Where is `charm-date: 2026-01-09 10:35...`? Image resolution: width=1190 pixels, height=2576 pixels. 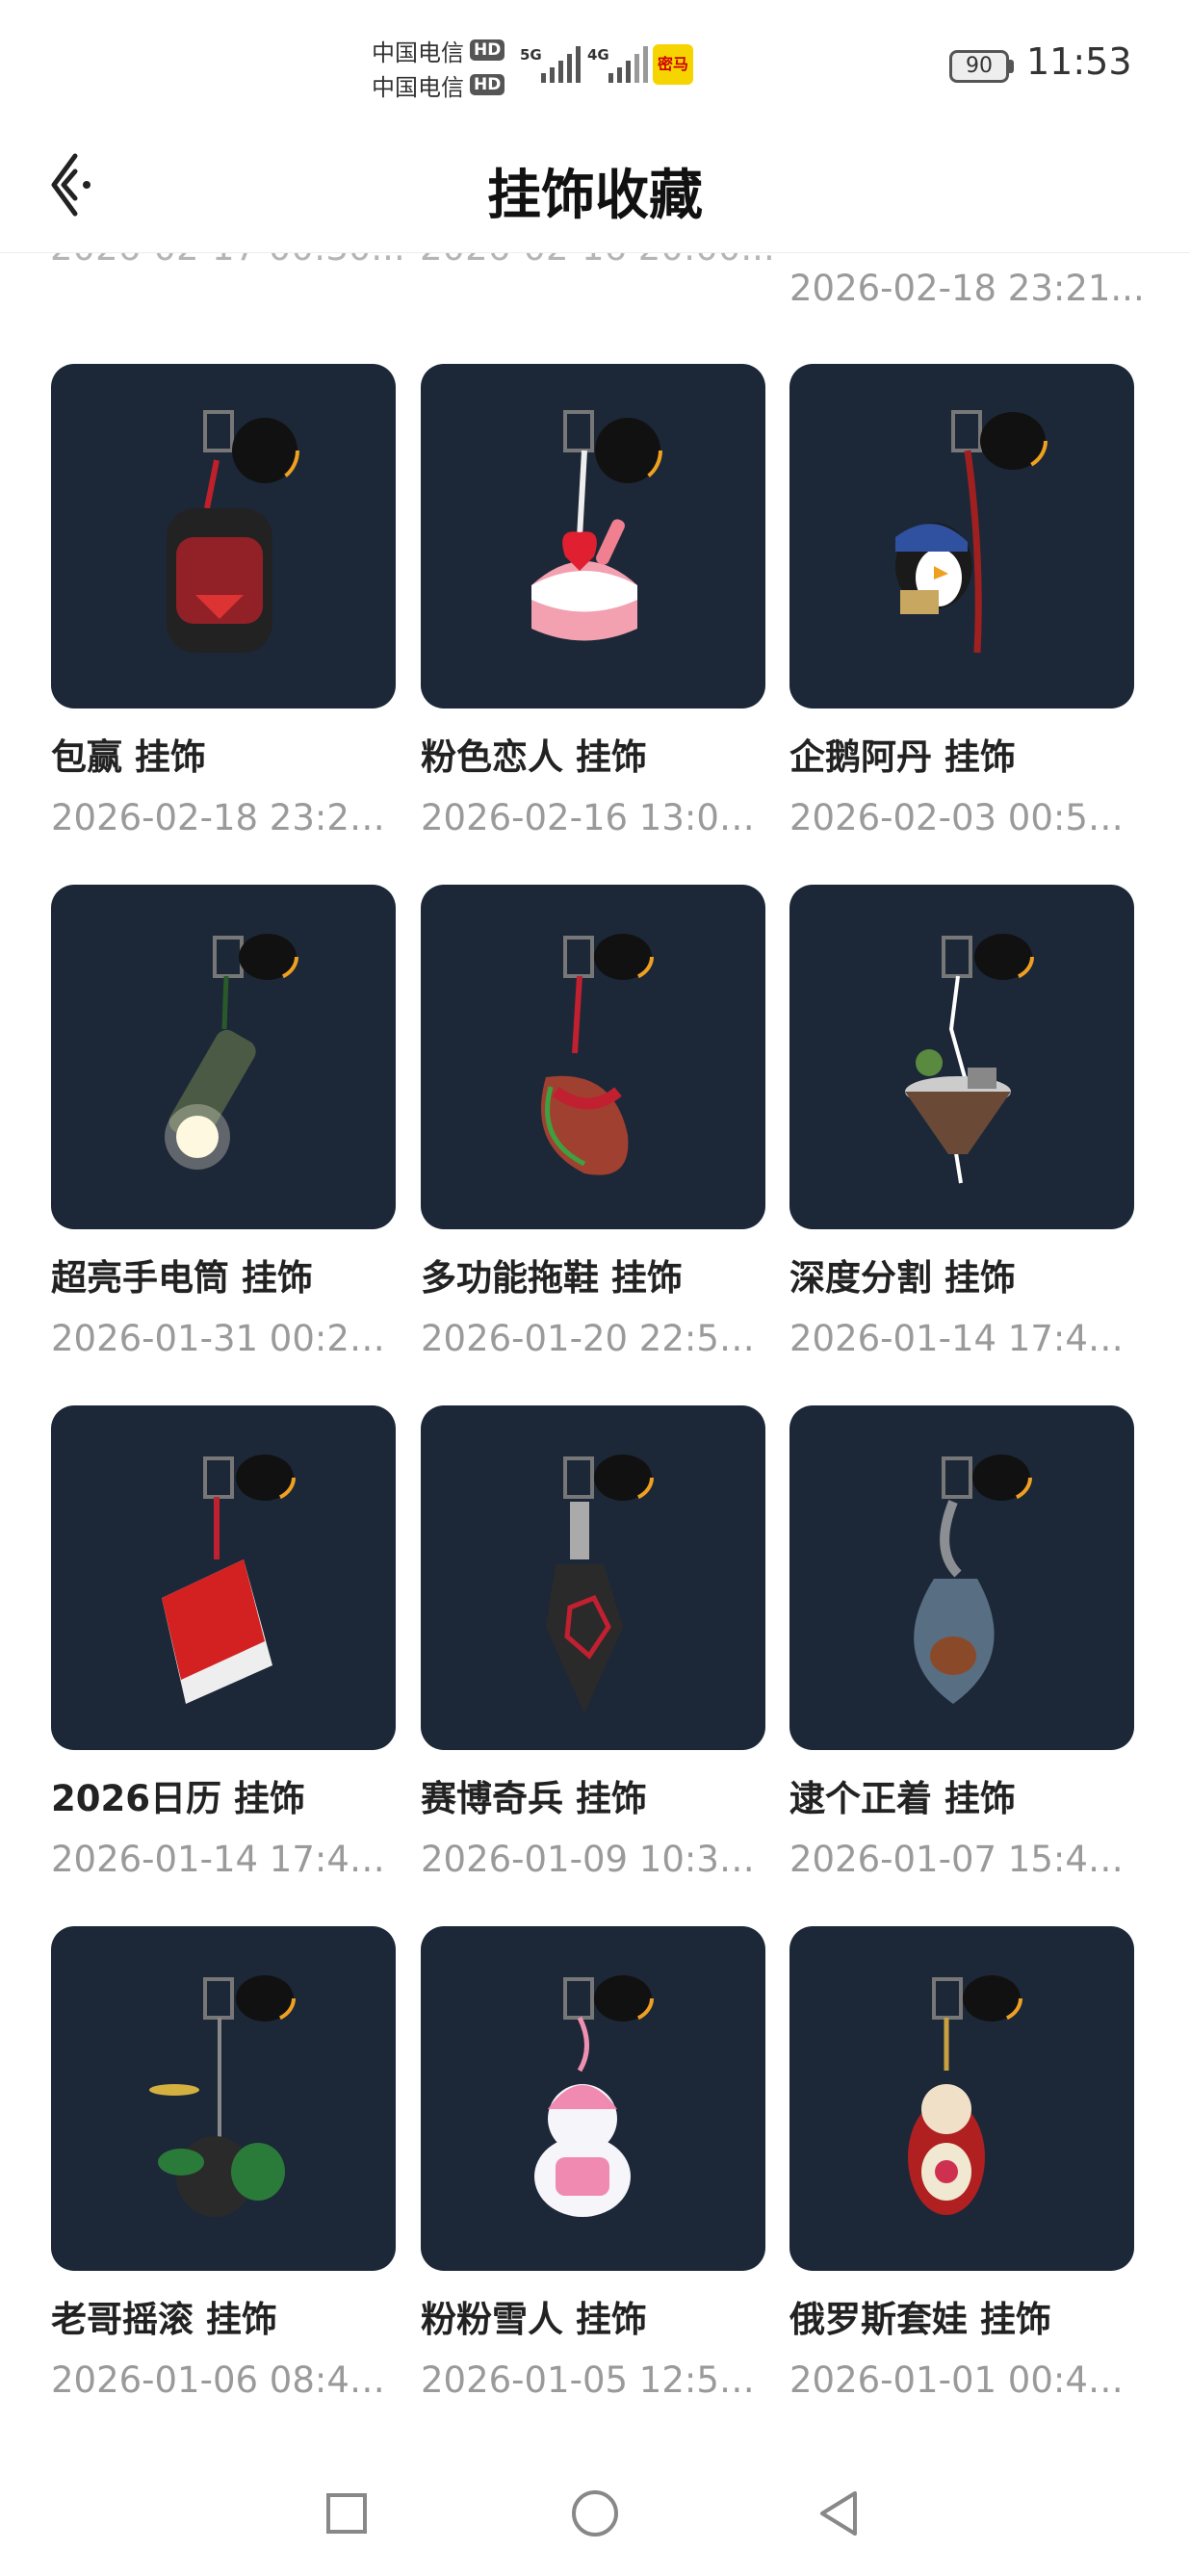
charm-date: 2026-01-09 10:35... is located at coordinates (593, 1859).